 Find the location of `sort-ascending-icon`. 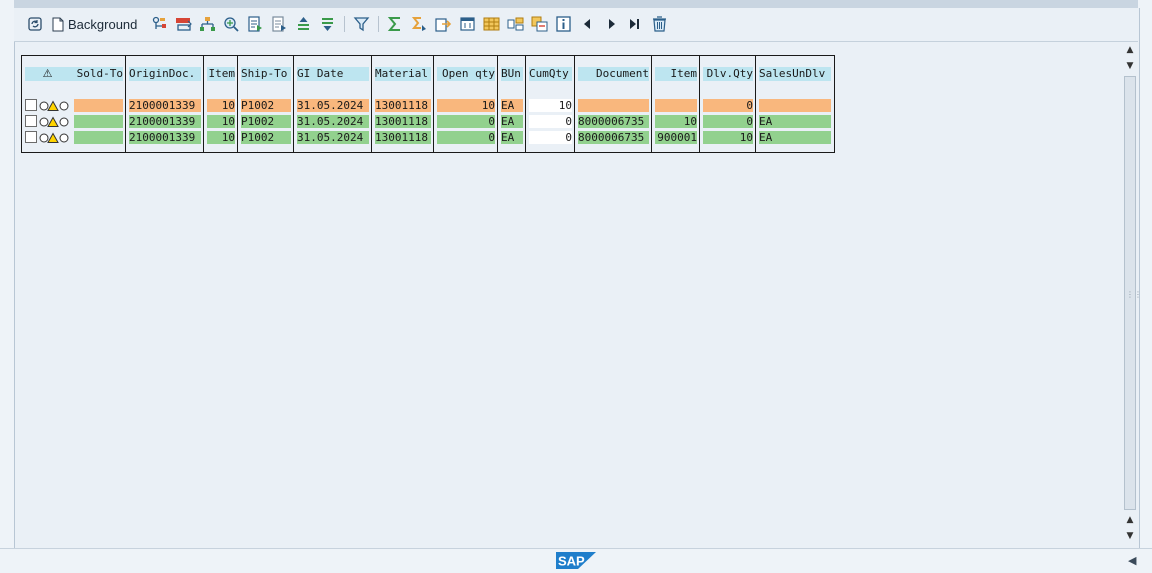

sort-ascending-icon is located at coordinates (303, 24).